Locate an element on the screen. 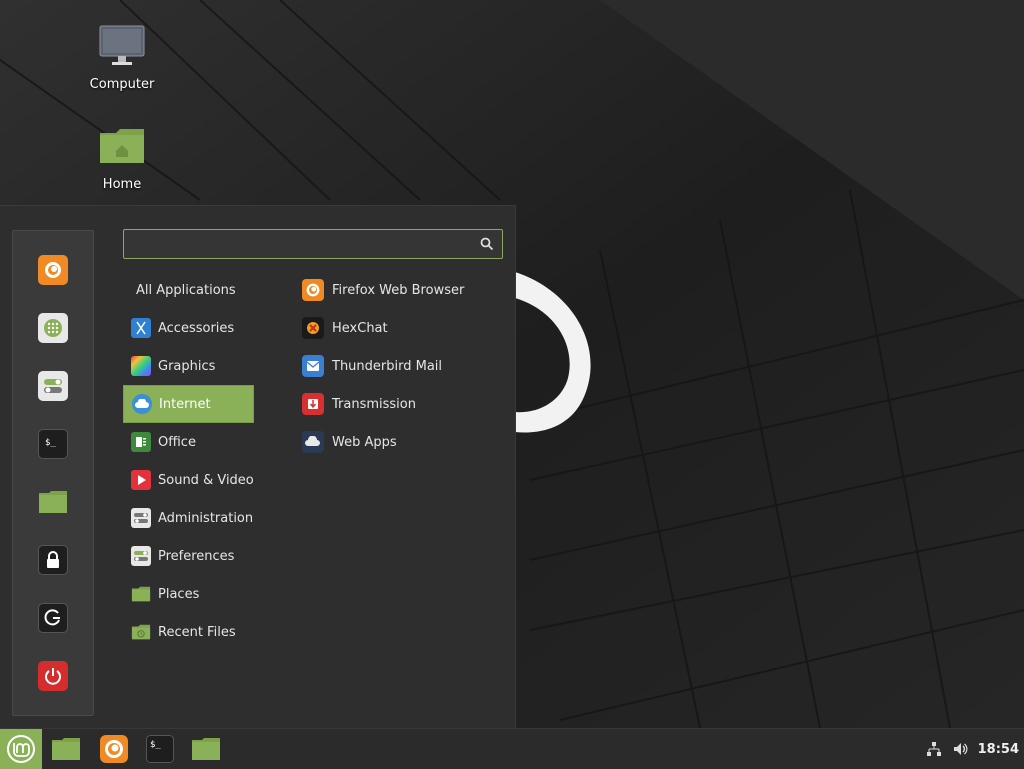 The image size is (1024, 769). favorite-firefox is located at coordinates (53, 270).